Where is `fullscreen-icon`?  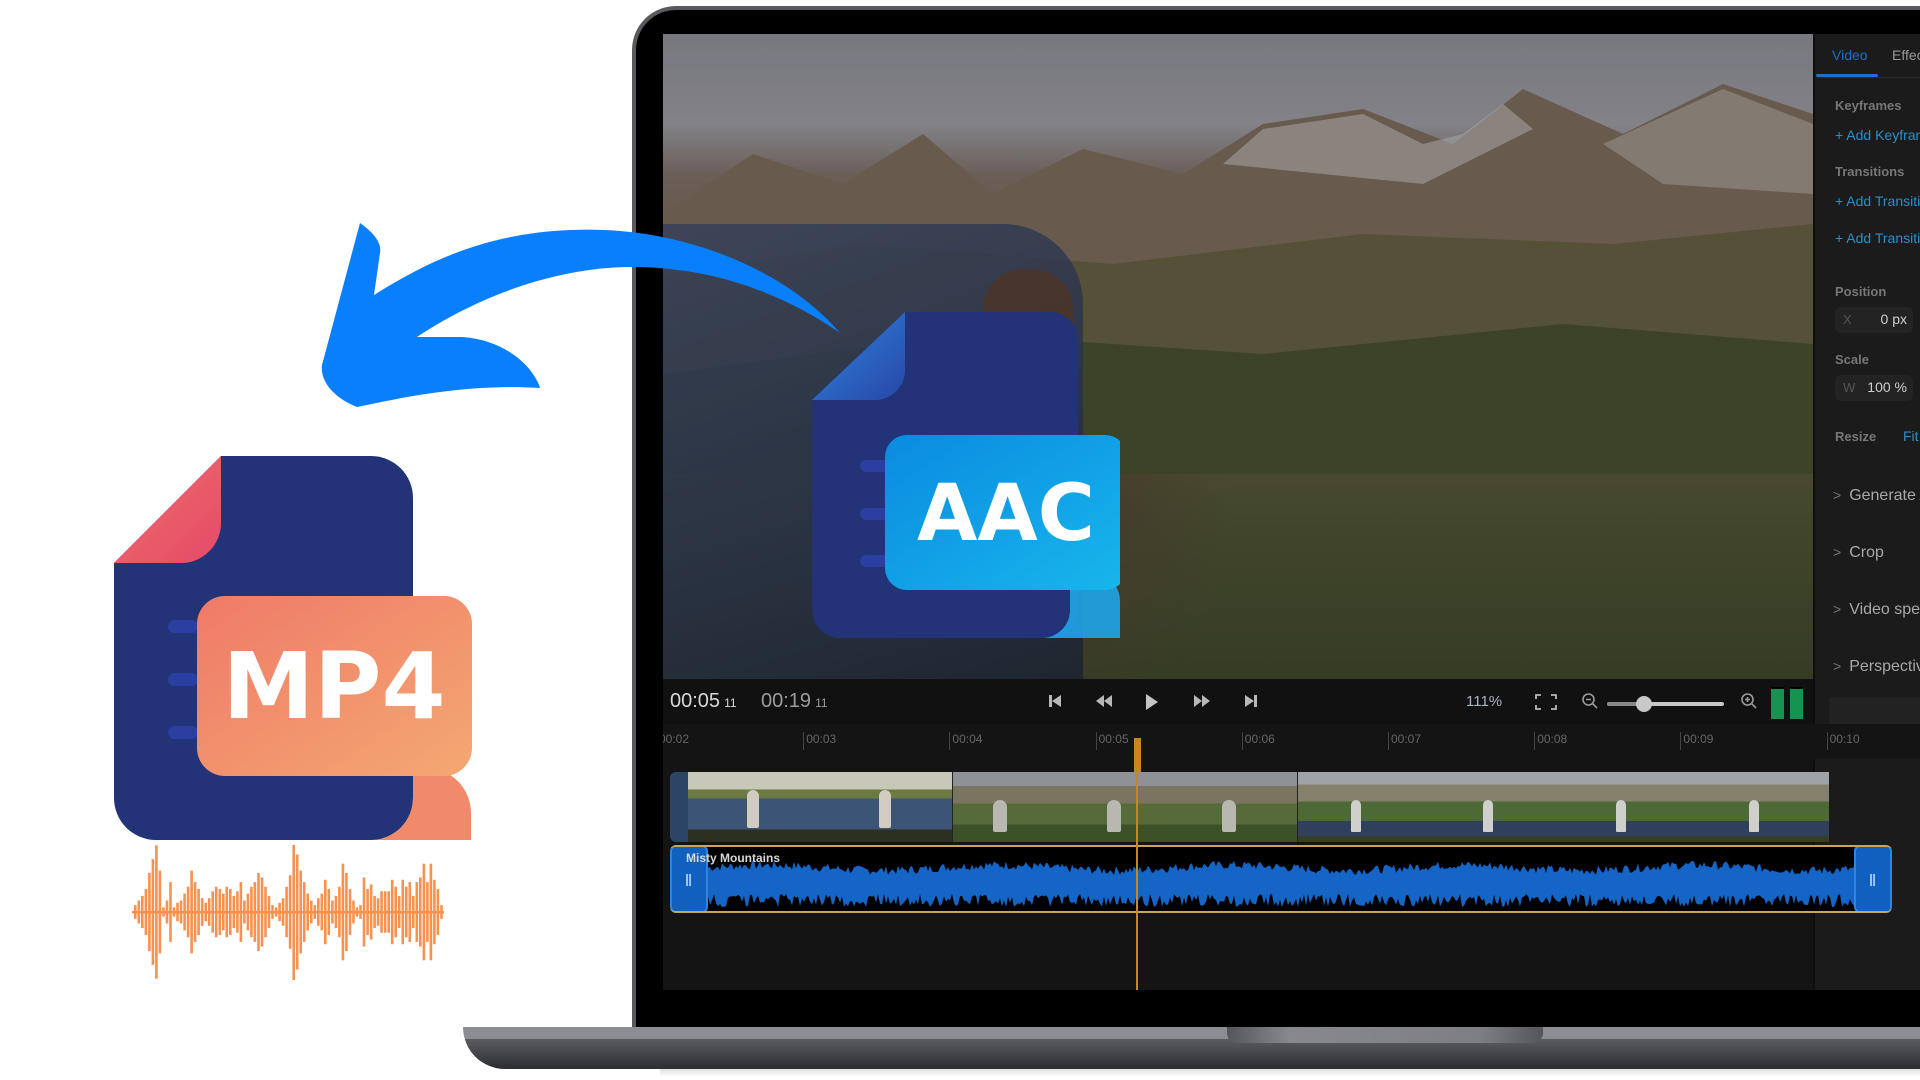 fullscreen-icon is located at coordinates (1546, 702).